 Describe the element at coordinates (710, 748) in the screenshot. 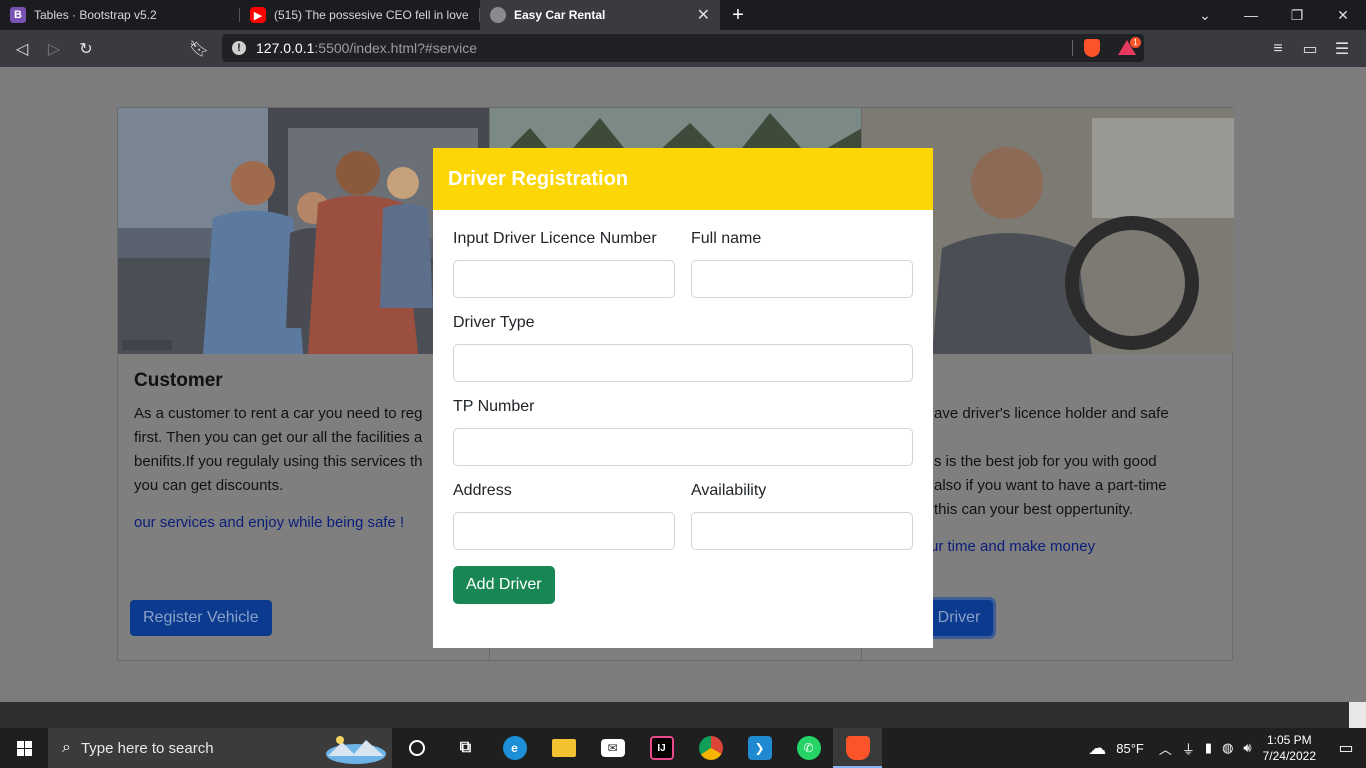

I see `chrome-button` at that location.